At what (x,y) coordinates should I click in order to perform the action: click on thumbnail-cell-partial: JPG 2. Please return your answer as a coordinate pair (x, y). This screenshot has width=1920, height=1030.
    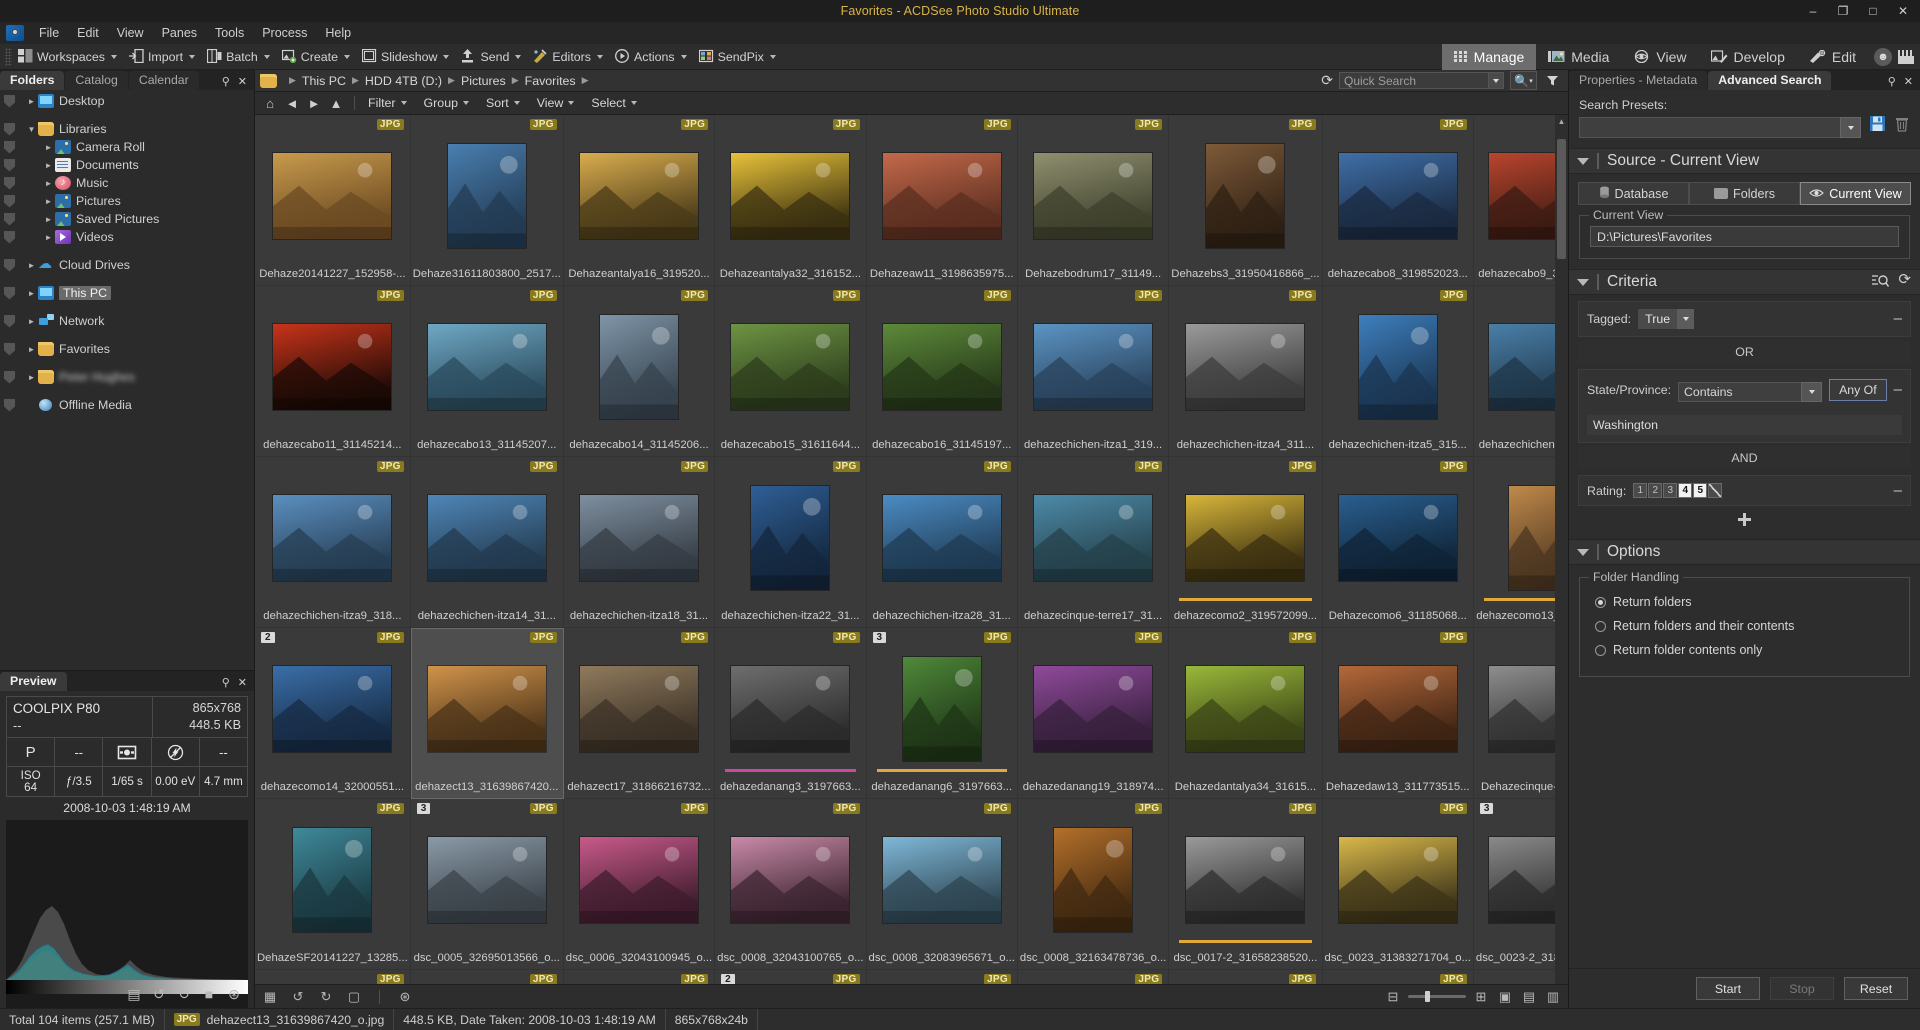
    Looking at the image, I should click on (791, 977).